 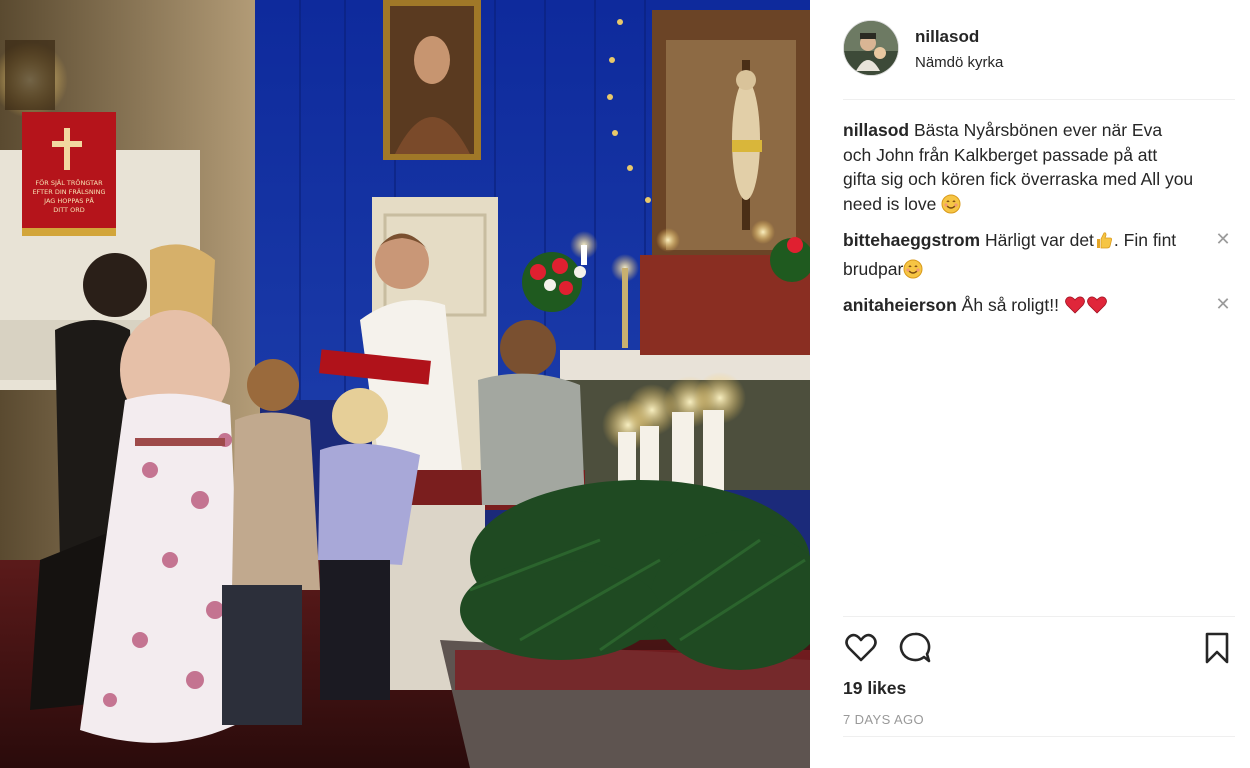 What do you see at coordinates (947, 37) in the screenshot?
I see `post-username: nillasod` at bounding box center [947, 37].